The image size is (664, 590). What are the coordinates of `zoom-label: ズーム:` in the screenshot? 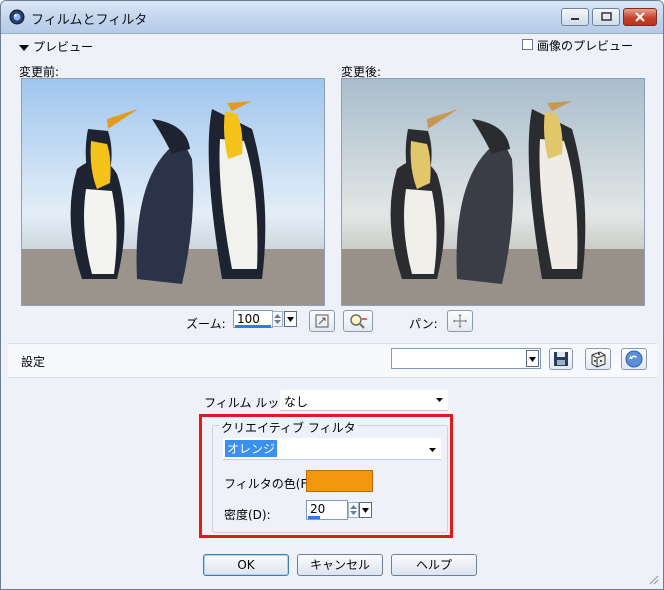 It's located at (206, 324).